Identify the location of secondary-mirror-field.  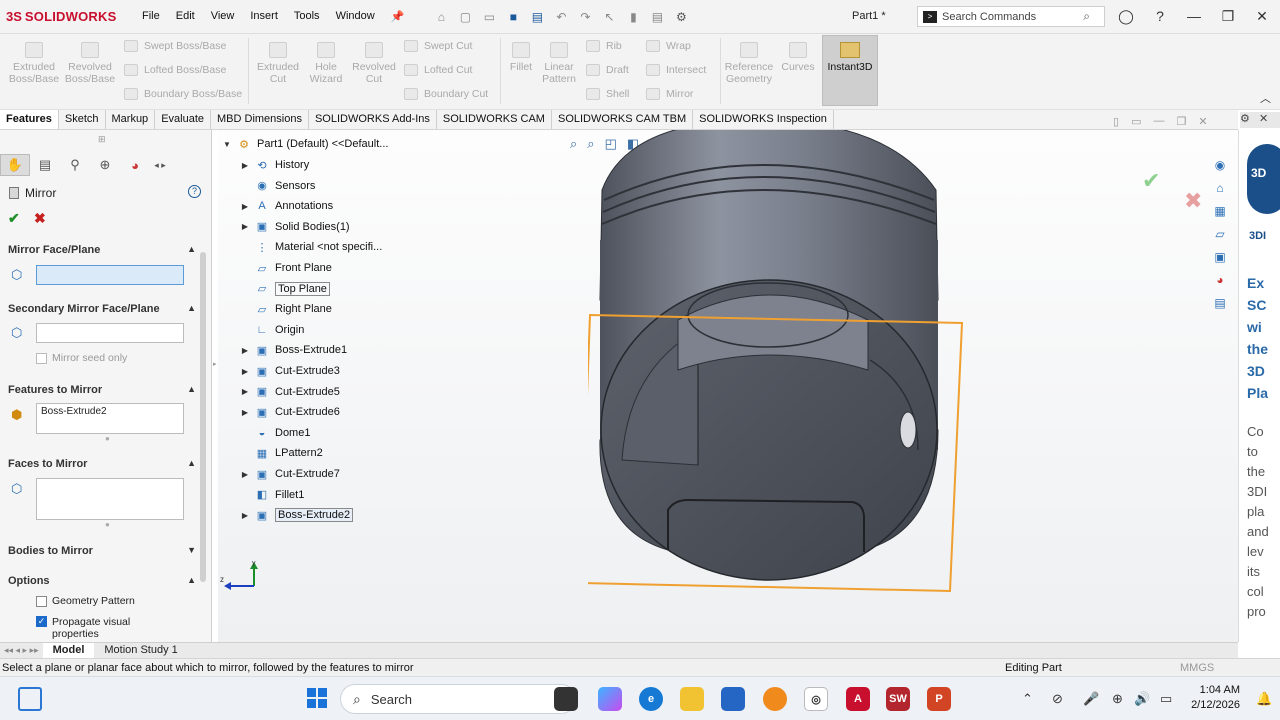
(110, 333).